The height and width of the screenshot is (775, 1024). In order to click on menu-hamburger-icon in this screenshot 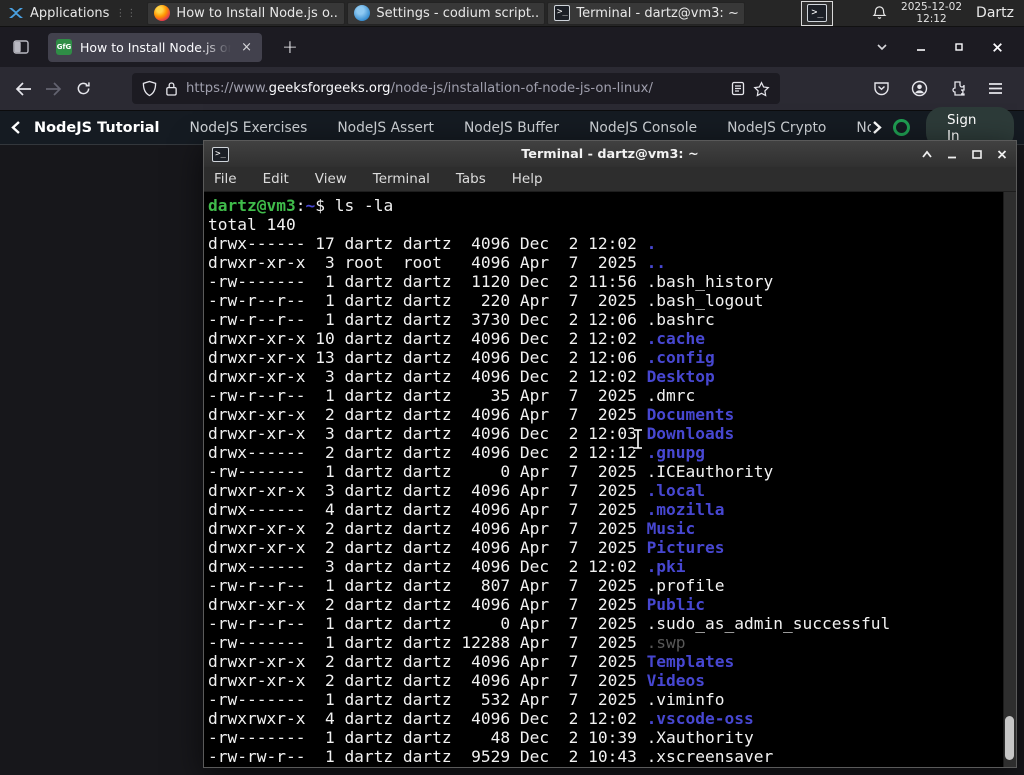, I will do `click(995, 88)`.